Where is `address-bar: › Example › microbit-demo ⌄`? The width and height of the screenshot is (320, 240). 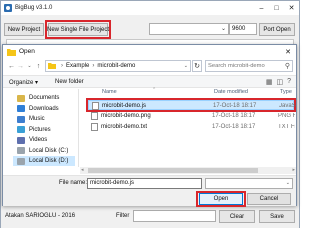 address-bar: › Example › microbit-demo ⌄ is located at coordinates (118, 66).